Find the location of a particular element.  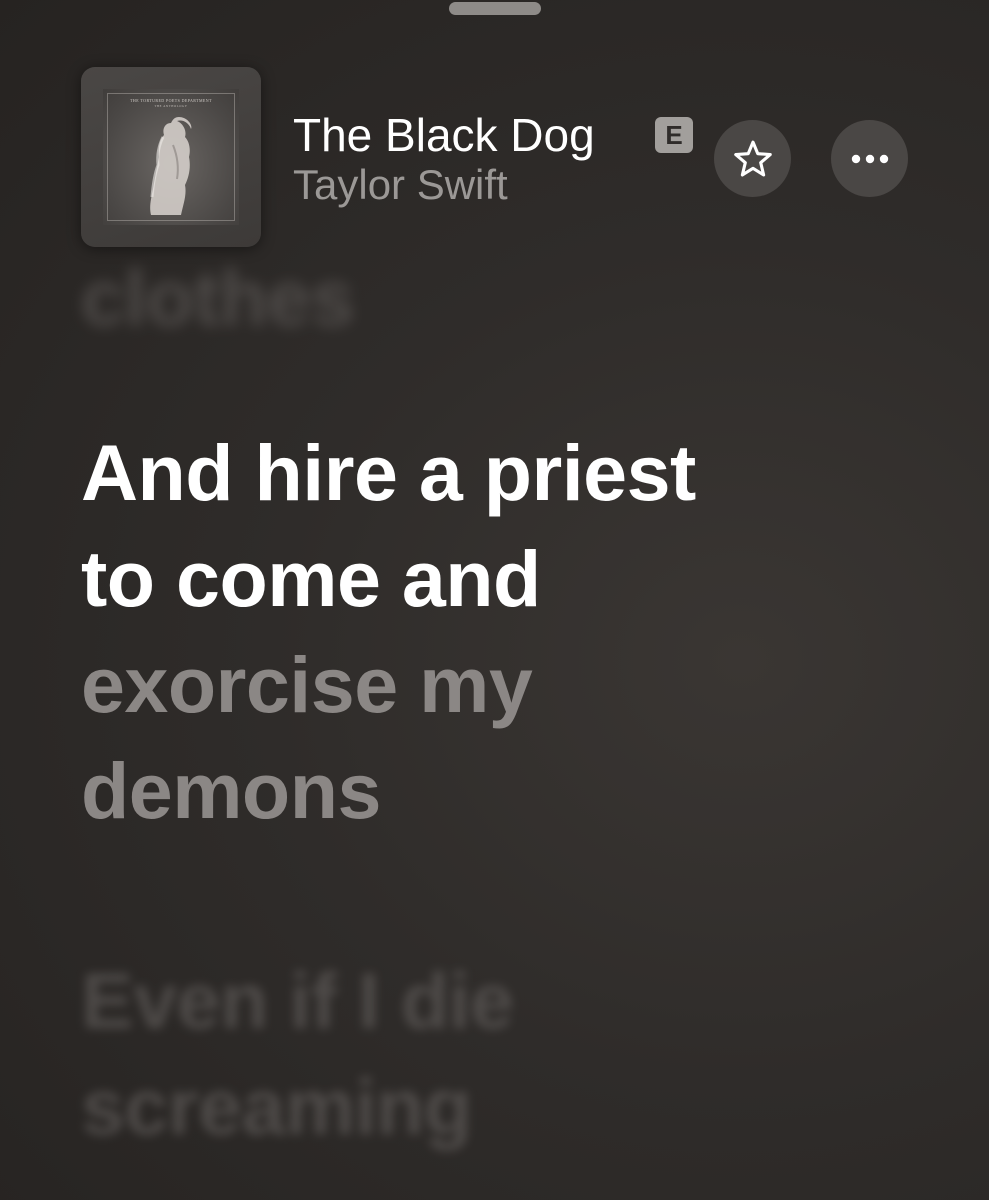

album-cover-title: THE TORTURED POETS DEPARTMENT is located at coordinates (171, 100).